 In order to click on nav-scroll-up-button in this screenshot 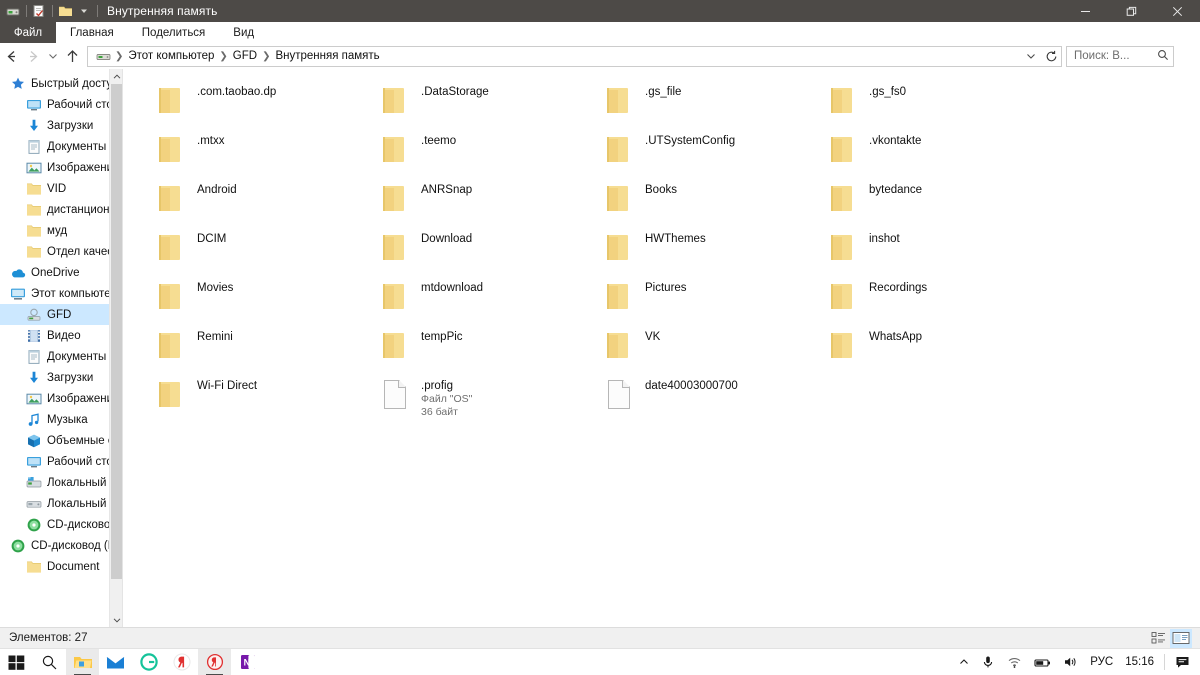, I will do `click(116, 76)`.